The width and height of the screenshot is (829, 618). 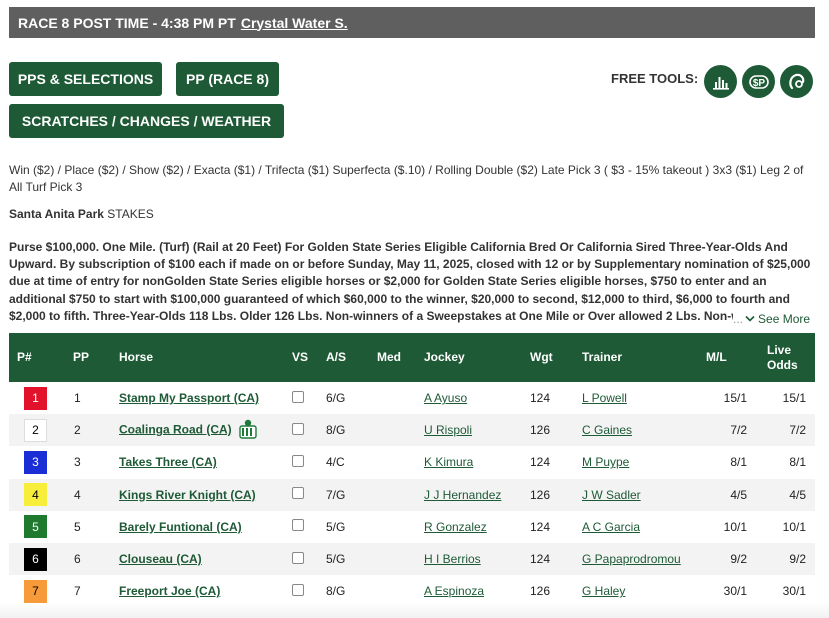 I want to click on horse-name-link: Coalinga Road (CA), so click(x=175, y=429).